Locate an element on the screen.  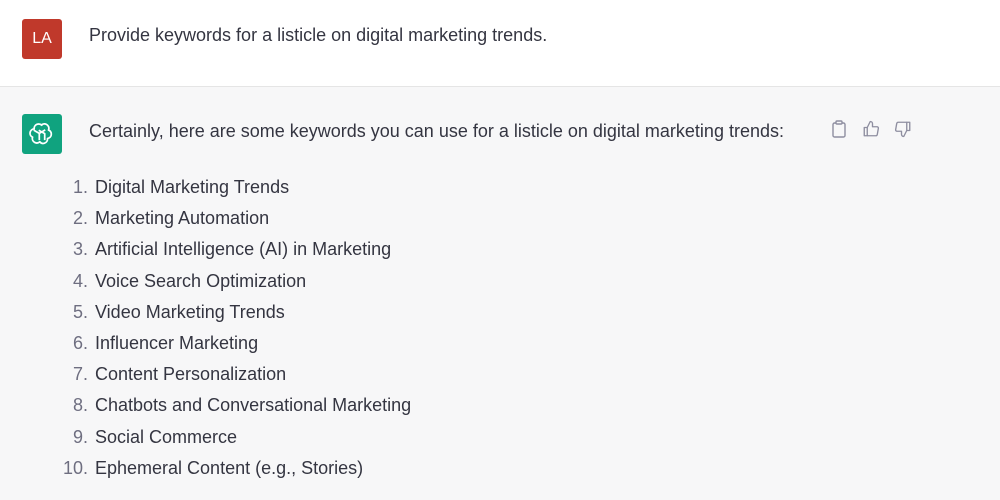
keyword-list-item: 10. Ephemeral Content (e.g., Stories) is located at coordinates (235, 468).